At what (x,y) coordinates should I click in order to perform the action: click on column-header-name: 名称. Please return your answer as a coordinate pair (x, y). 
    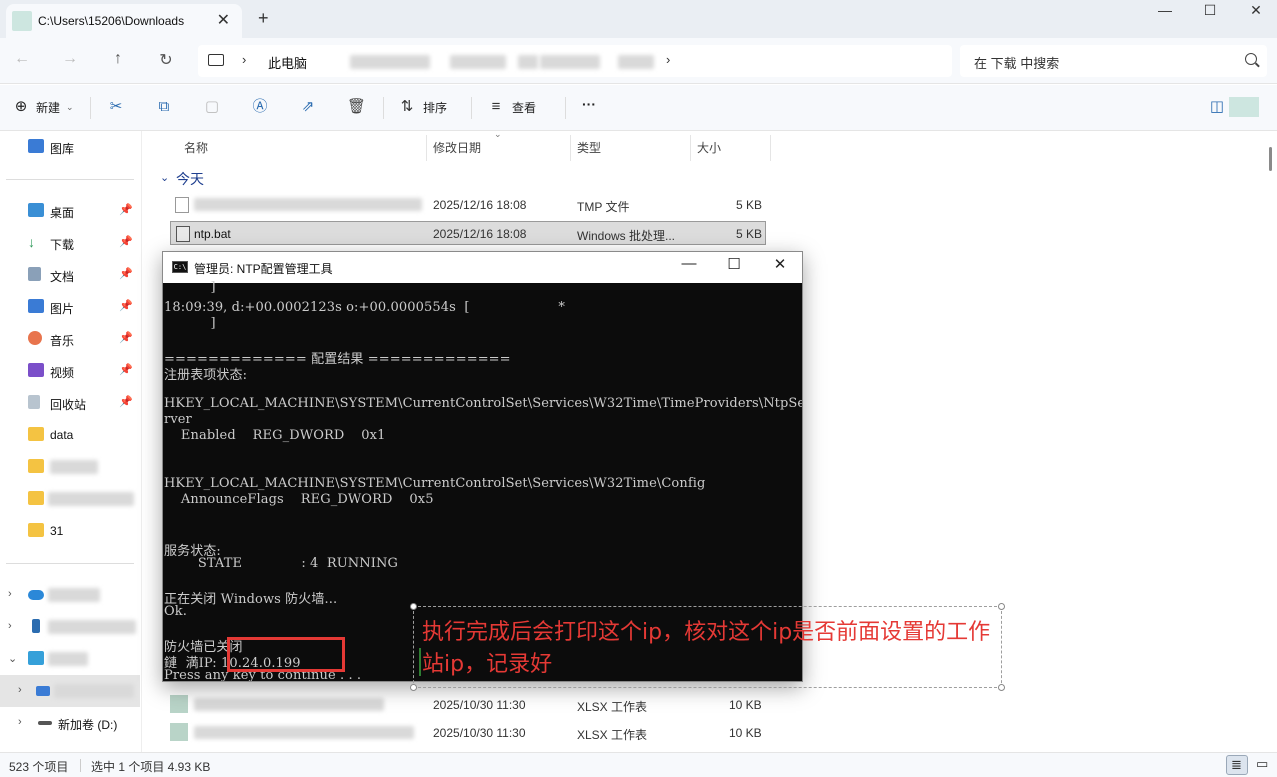
    Looking at the image, I should click on (196, 147).